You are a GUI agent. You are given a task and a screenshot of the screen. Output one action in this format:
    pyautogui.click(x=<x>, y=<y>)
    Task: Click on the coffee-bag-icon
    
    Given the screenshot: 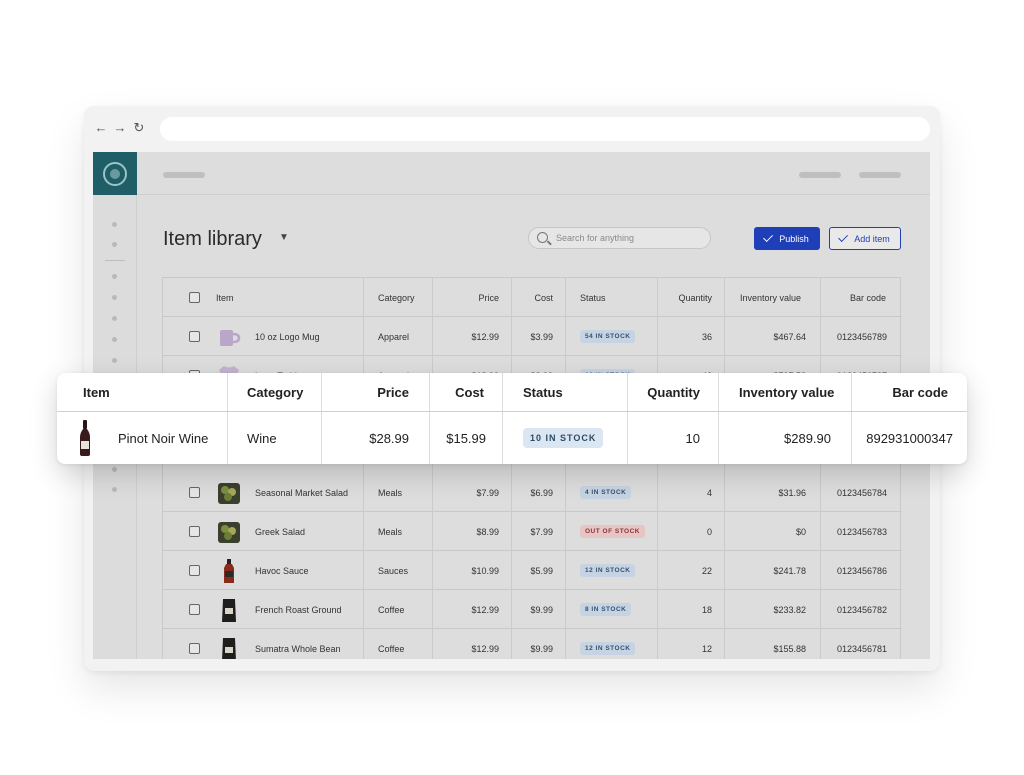 What is the action you would take?
    pyautogui.click(x=229, y=647)
    